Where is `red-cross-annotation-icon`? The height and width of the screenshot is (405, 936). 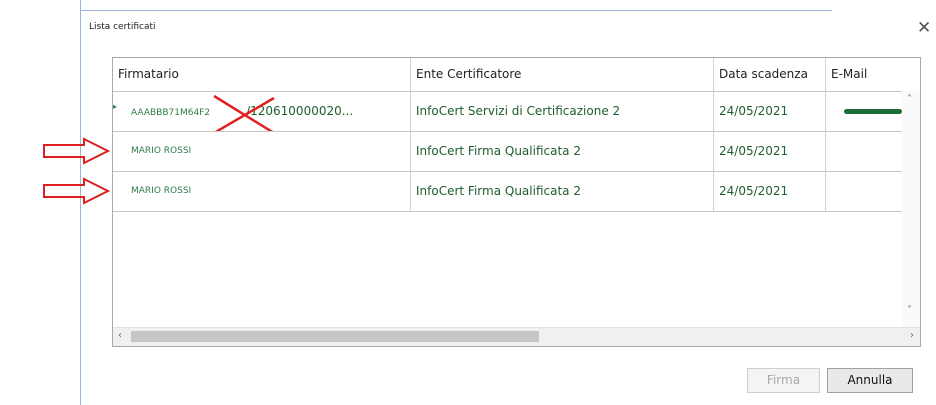
red-cross-annotation-icon is located at coordinates (244, 112).